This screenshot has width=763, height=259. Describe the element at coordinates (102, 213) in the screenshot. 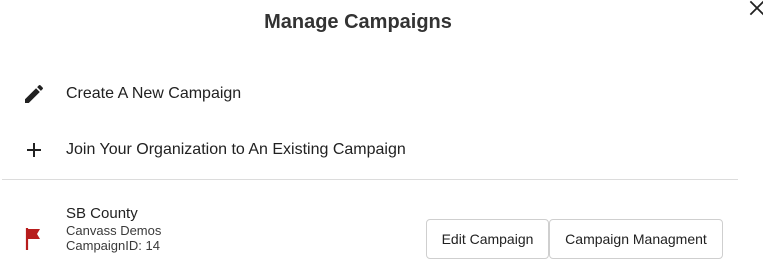

I see `campaign-name: SB County` at that location.